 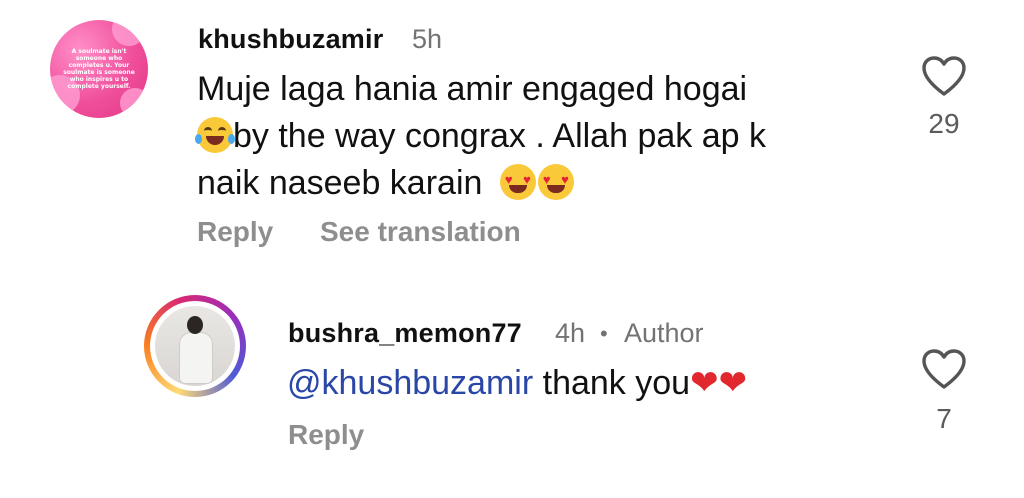 What do you see at coordinates (405, 333) in the screenshot?
I see `comment-username: bushra_memon77` at bounding box center [405, 333].